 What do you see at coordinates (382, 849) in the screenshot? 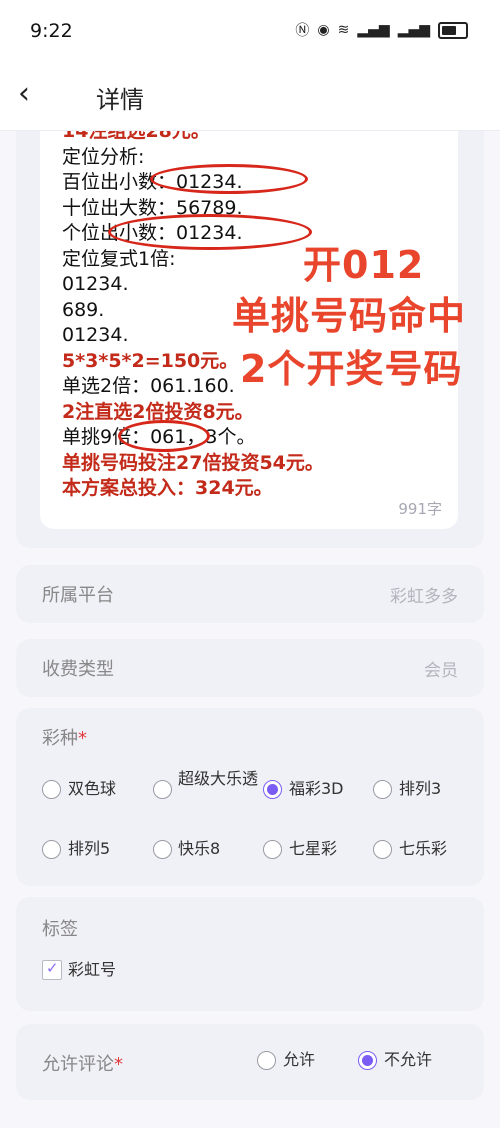
I see `lottery-radio-qilecai` at bounding box center [382, 849].